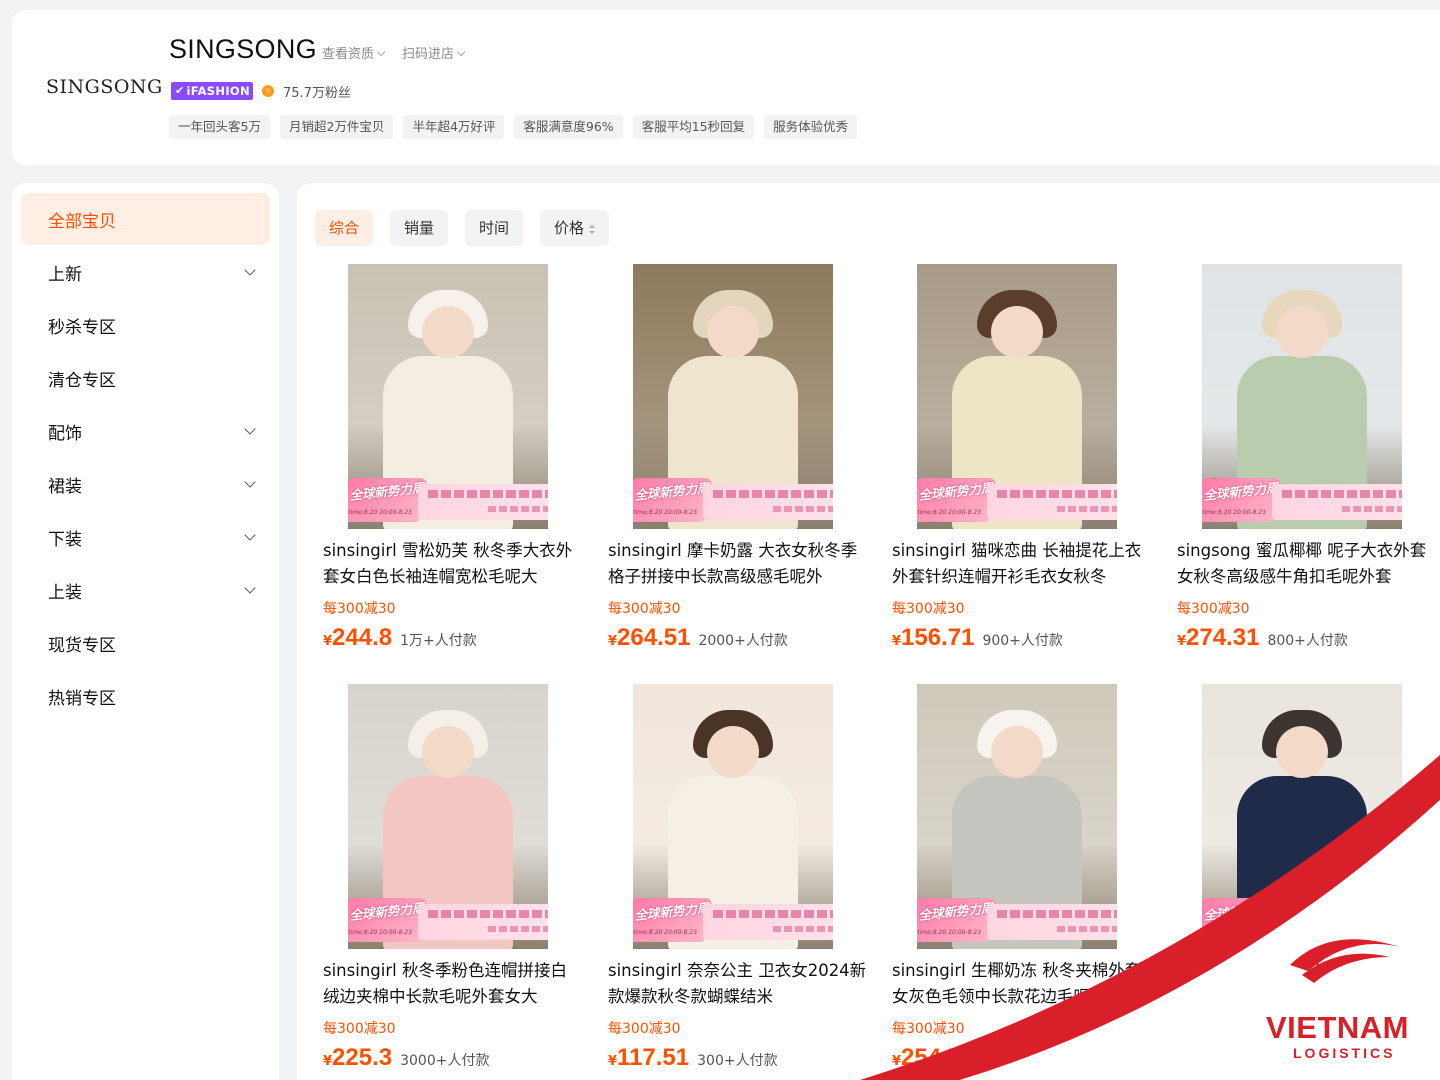  What do you see at coordinates (218, 91) in the screenshot?
I see `ifashion-badge-label: iFASHION` at bounding box center [218, 91].